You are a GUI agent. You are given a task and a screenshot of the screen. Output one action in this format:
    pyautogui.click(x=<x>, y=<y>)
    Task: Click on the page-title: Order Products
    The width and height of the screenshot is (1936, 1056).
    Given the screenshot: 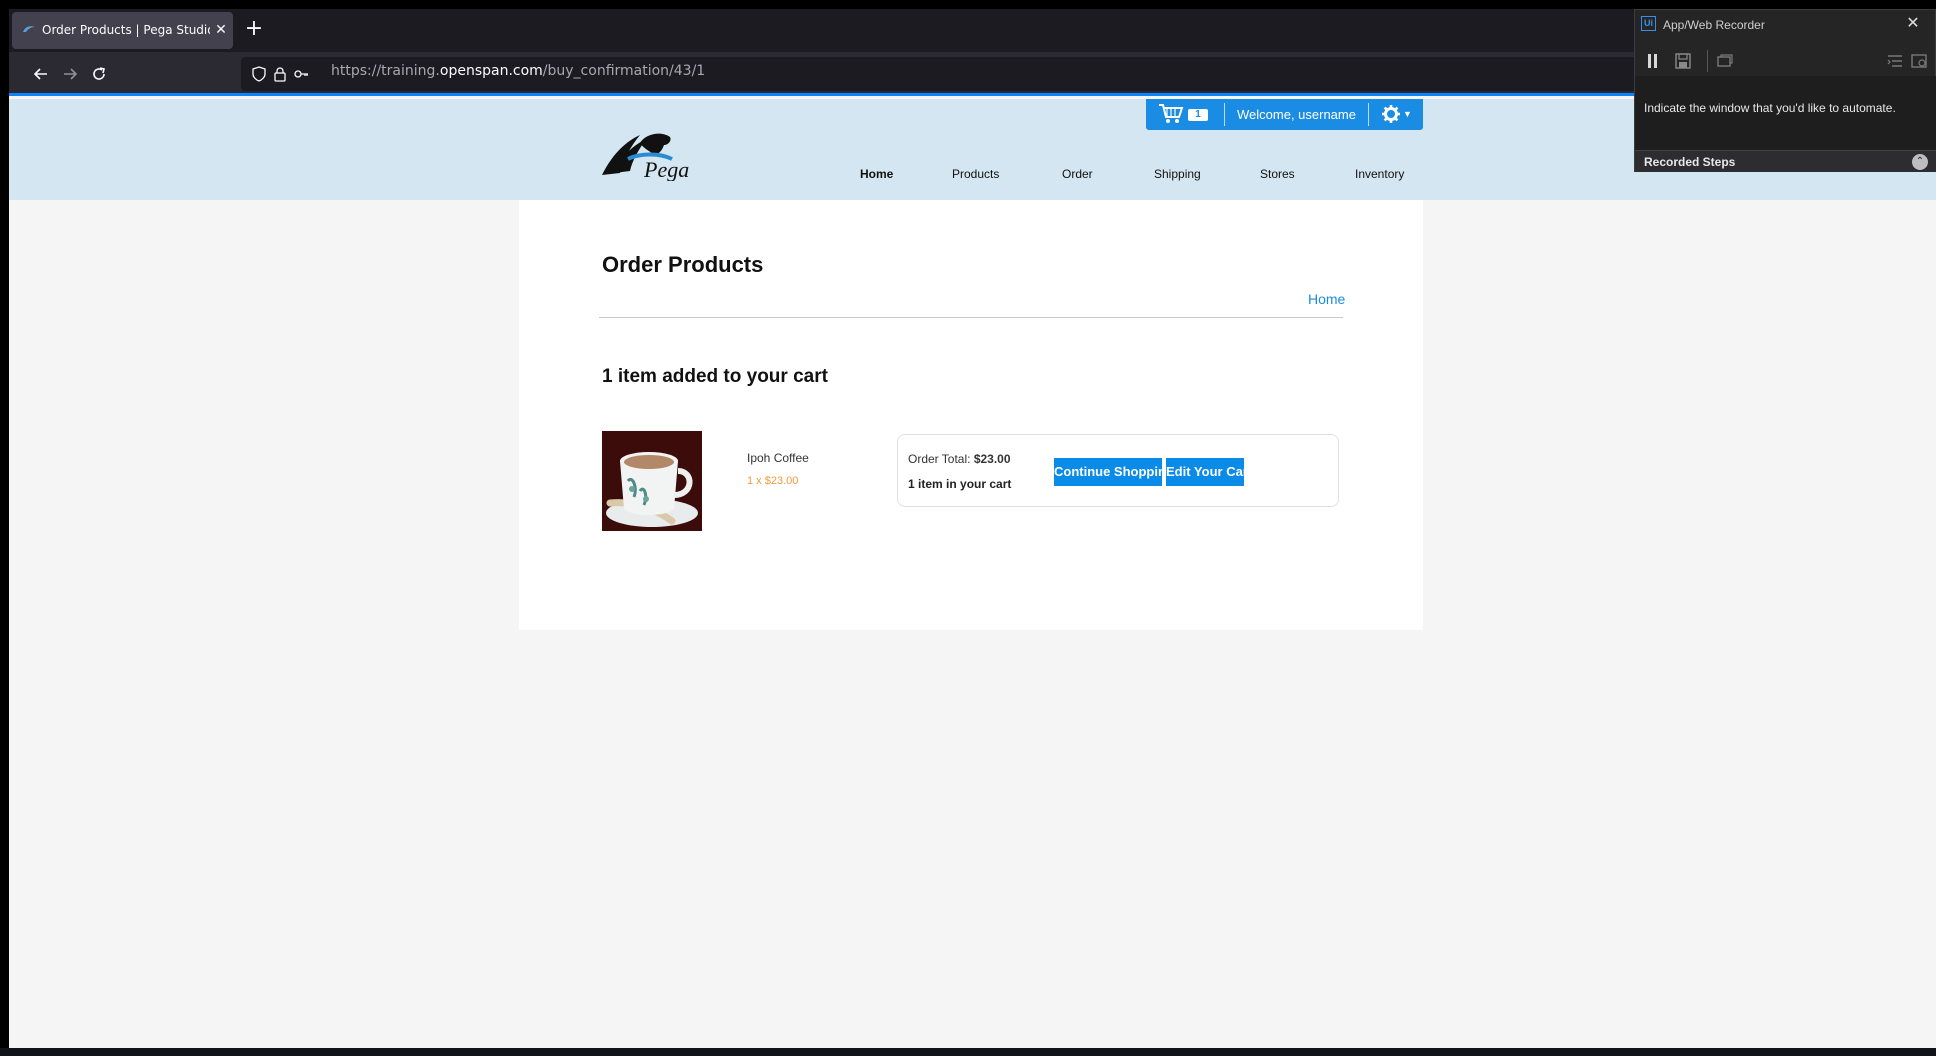 What is the action you would take?
    pyautogui.click(x=683, y=264)
    